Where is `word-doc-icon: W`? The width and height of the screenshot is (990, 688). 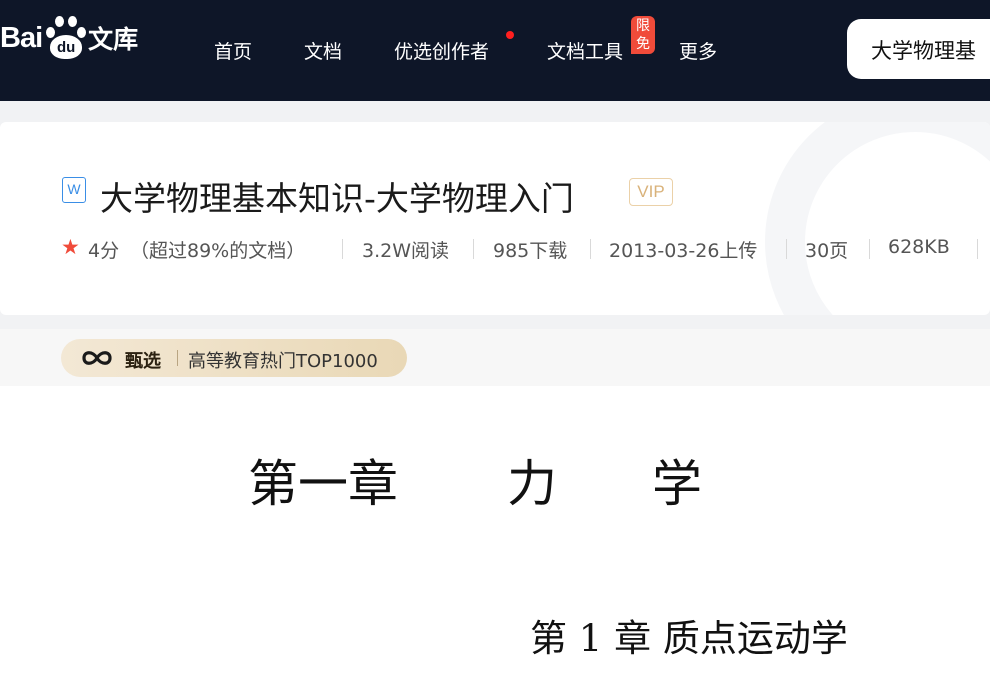
word-doc-icon: W is located at coordinates (74, 190).